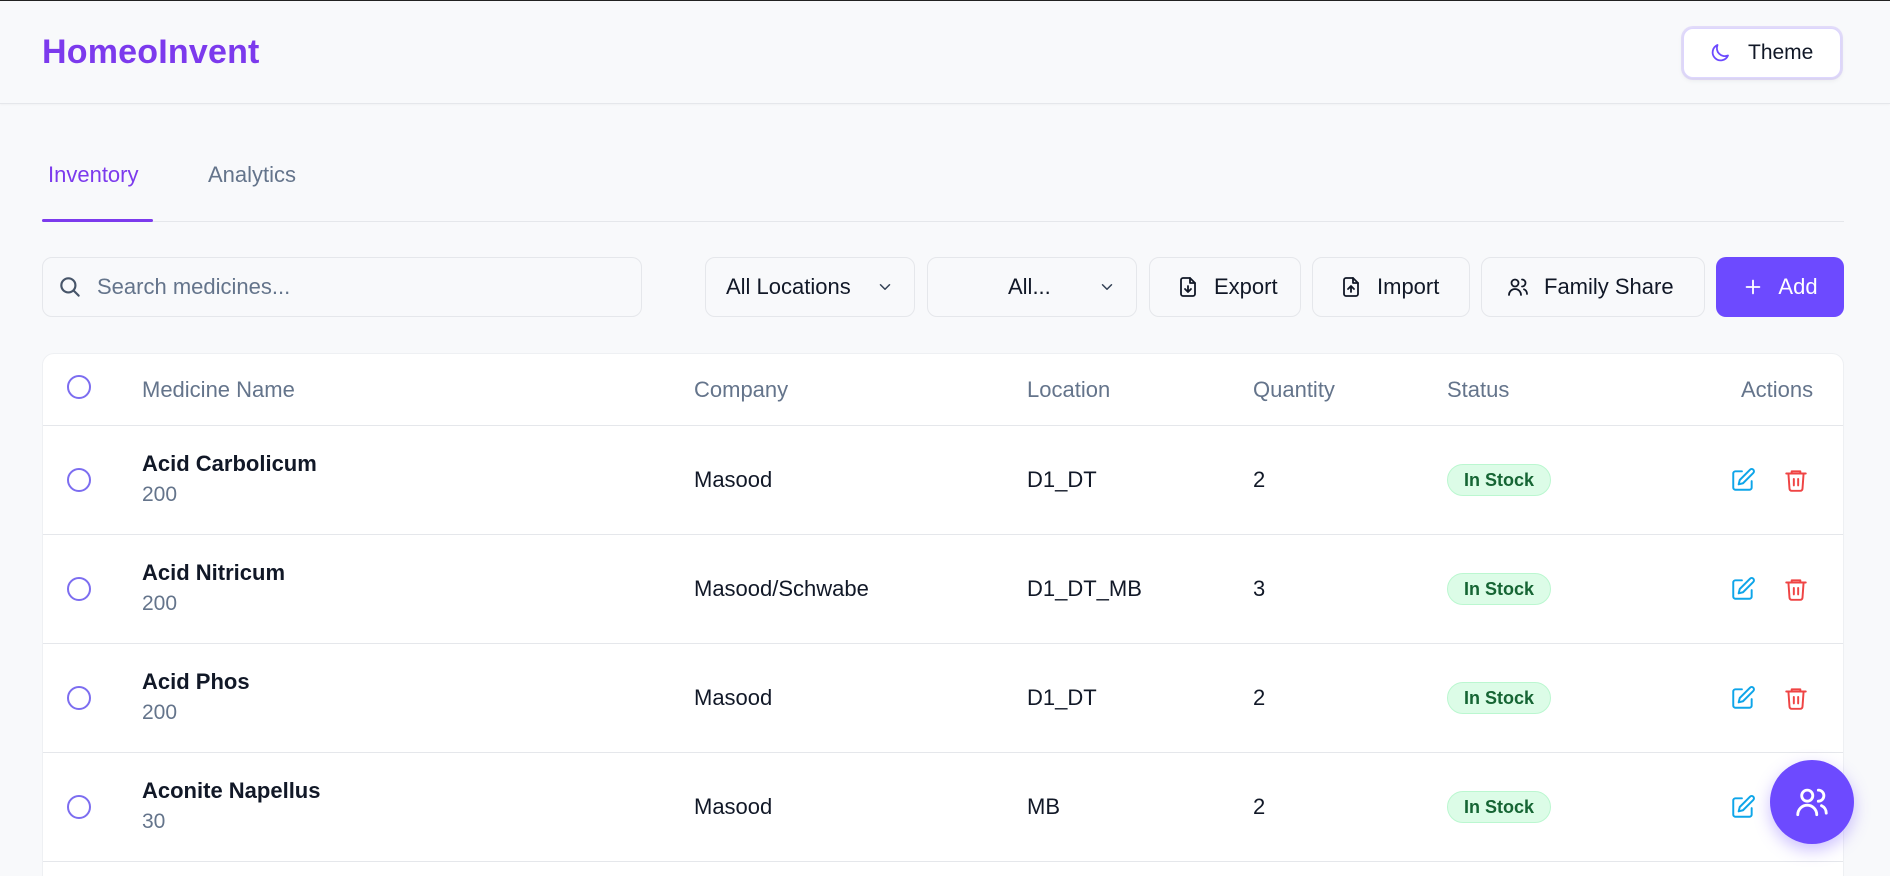  What do you see at coordinates (945, 52) in the screenshot?
I see `top-bar: HomeoInvent Theme` at bounding box center [945, 52].